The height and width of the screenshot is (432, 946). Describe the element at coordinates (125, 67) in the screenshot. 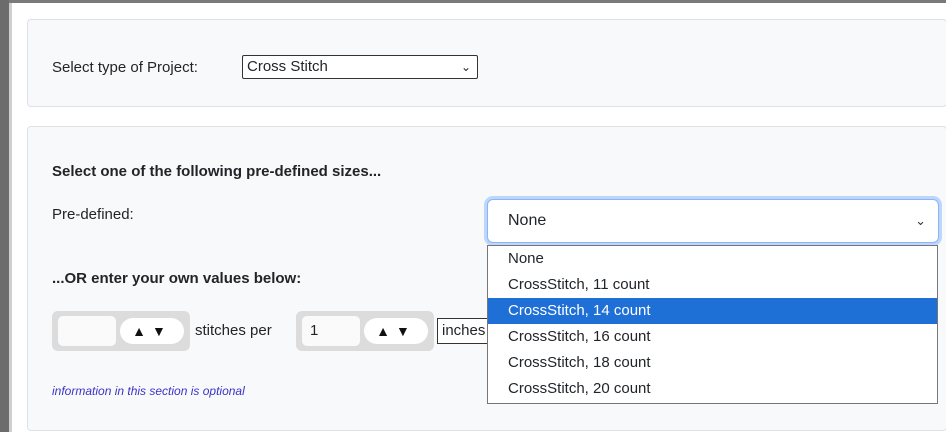

I see `project-type-label: Select type of Project:` at that location.